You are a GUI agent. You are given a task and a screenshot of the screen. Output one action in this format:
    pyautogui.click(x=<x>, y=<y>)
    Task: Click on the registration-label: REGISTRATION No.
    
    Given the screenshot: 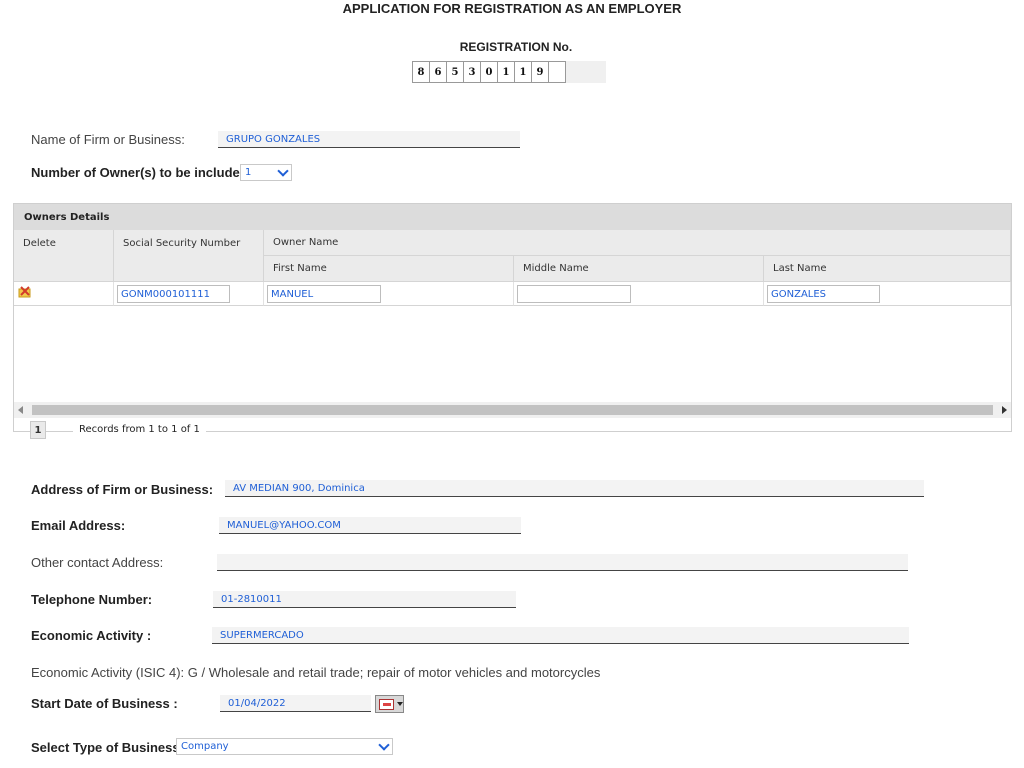 What is the action you would take?
    pyautogui.click(x=516, y=47)
    